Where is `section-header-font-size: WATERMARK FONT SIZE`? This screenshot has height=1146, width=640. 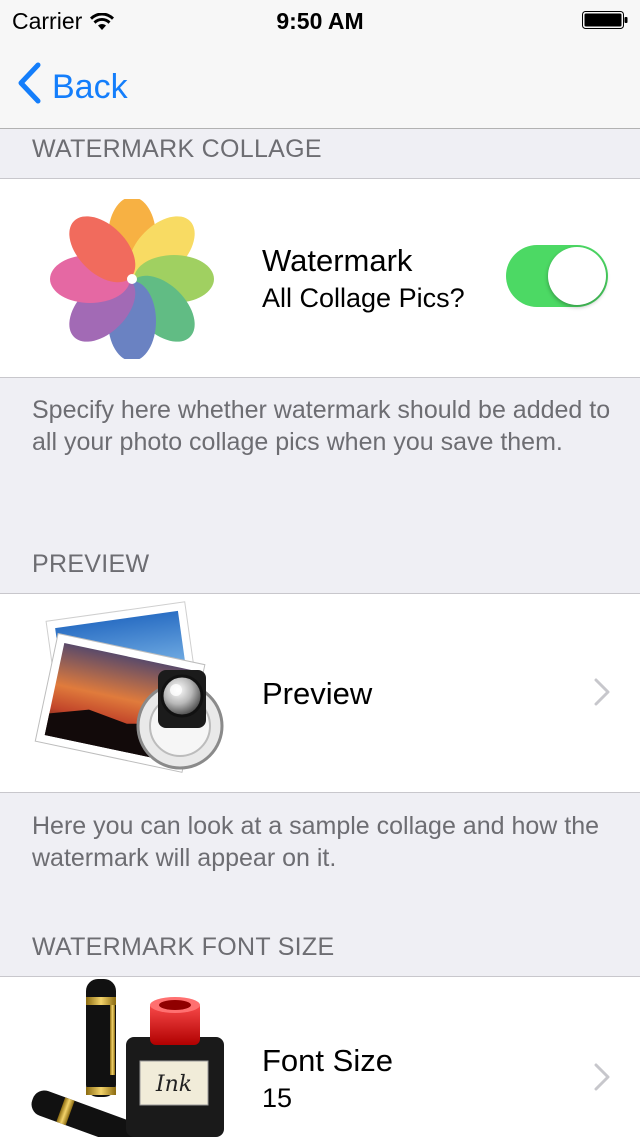 section-header-font-size: WATERMARK FONT SIZE is located at coordinates (183, 947).